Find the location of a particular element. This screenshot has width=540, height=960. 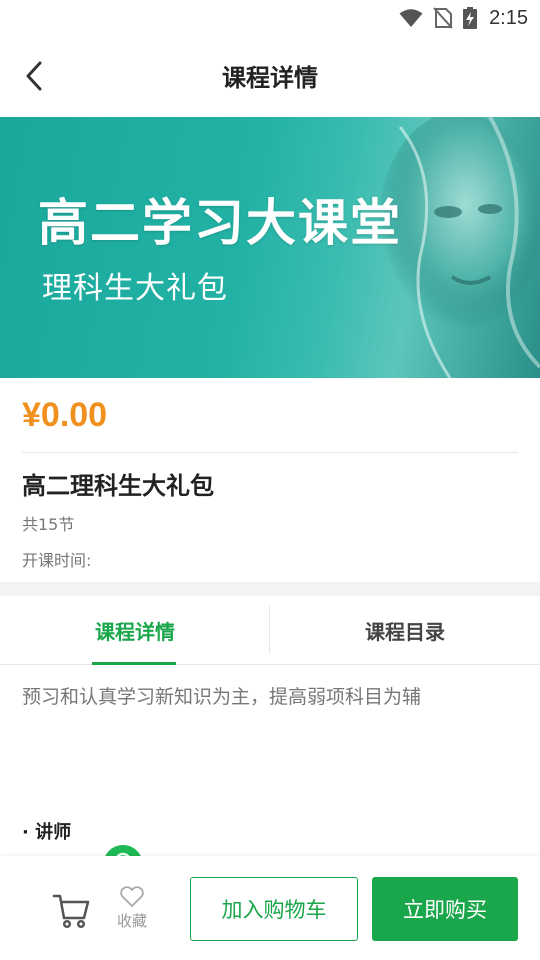

divider is located at coordinates (270, 452).